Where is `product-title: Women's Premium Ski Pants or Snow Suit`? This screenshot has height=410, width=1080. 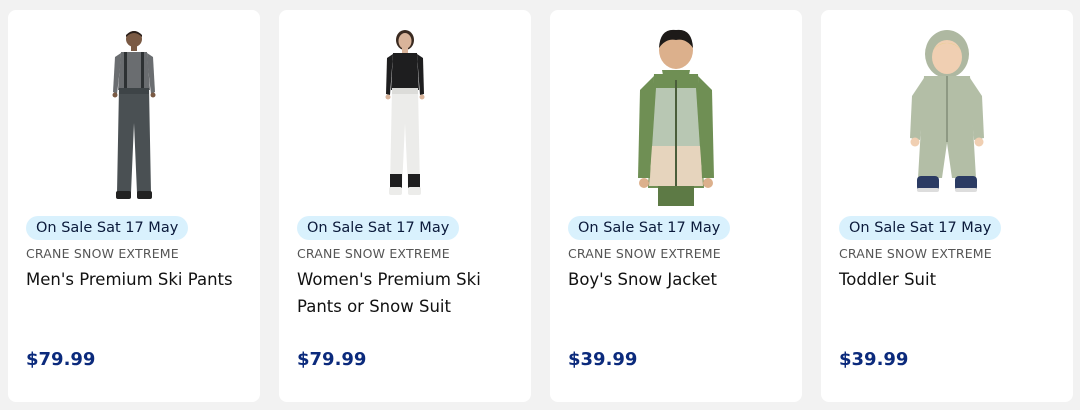
product-title: Women's Premium Ski Pants or Snow Suit is located at coordinates (407, 293).